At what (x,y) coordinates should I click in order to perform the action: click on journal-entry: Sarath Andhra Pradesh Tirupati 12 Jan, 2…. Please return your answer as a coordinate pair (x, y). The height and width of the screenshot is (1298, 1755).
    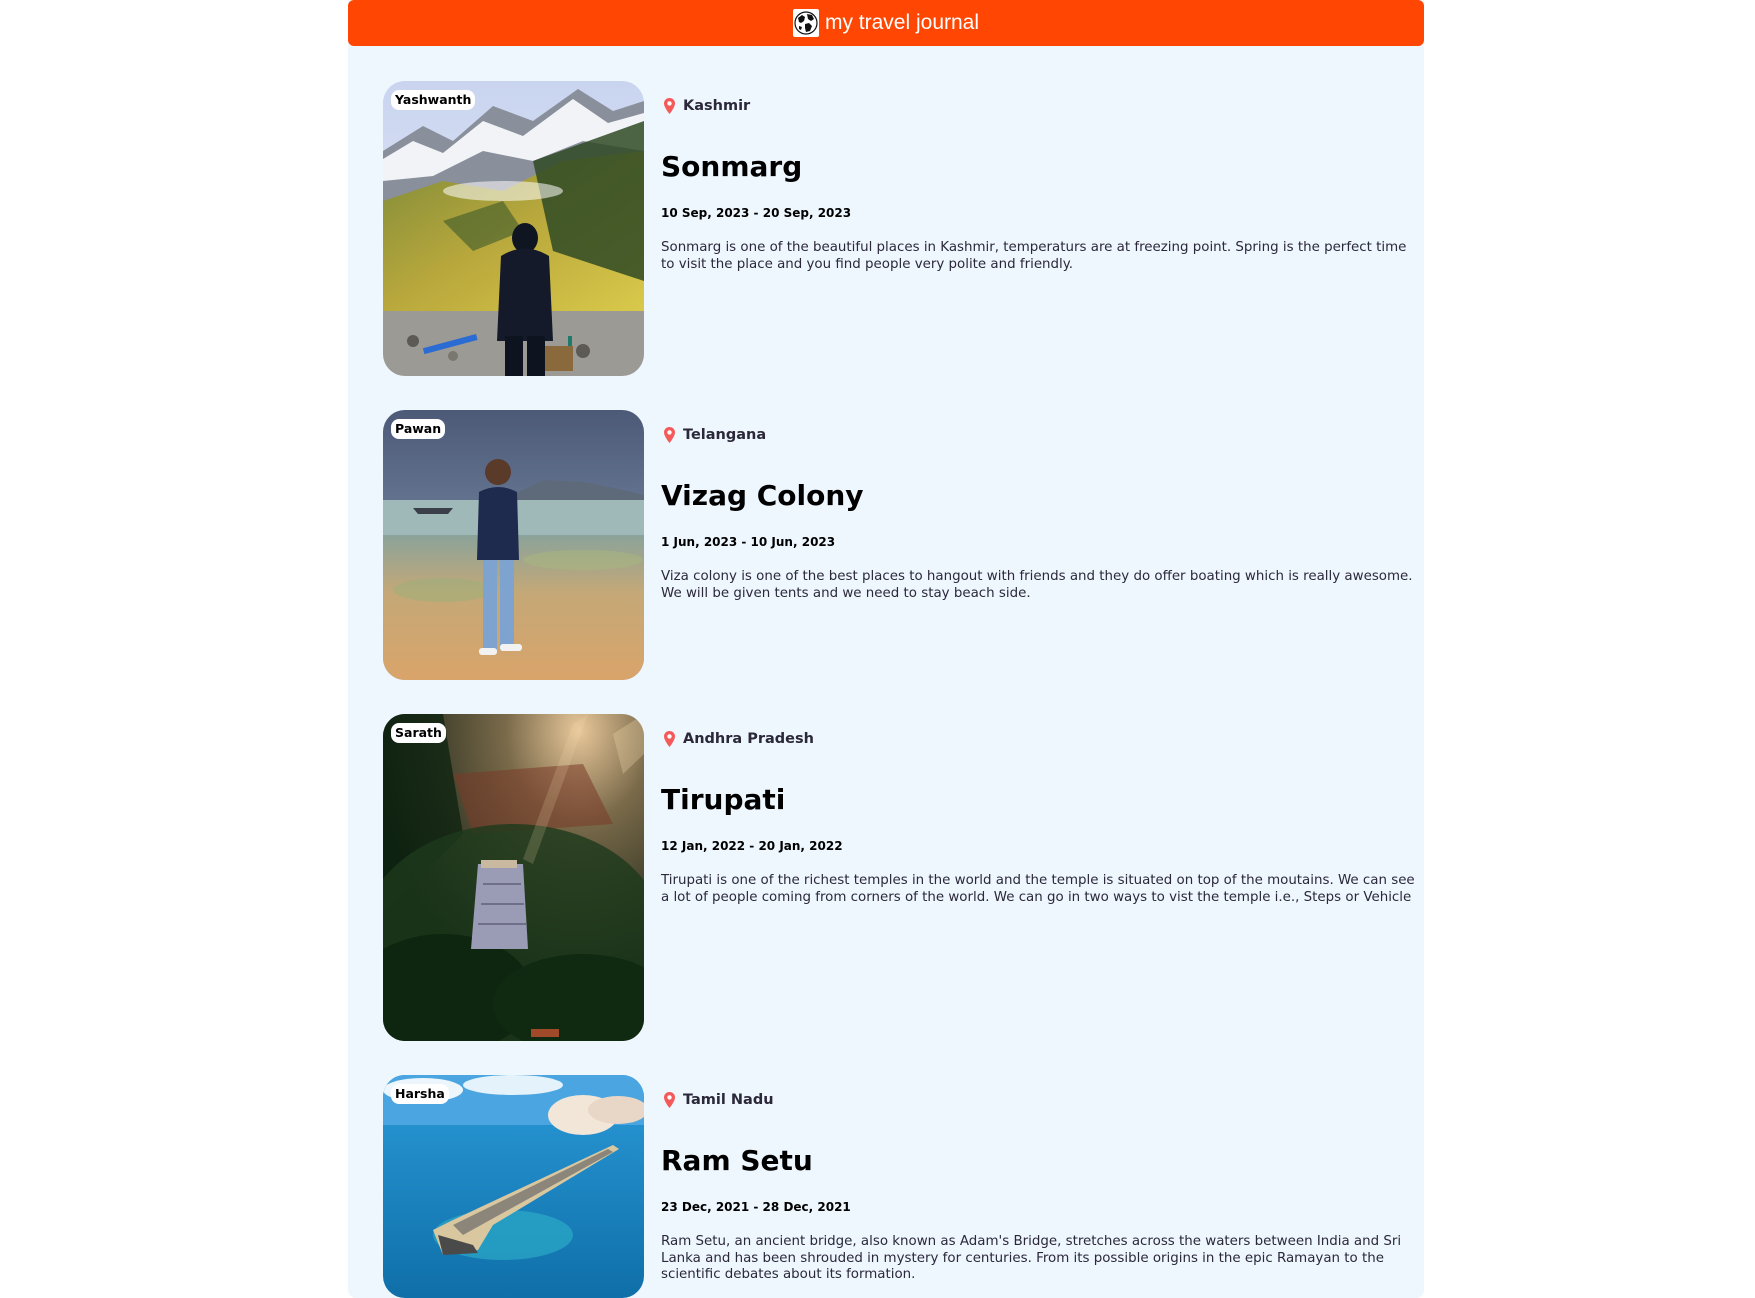
    Looking at the image, I should click on (903, 877).